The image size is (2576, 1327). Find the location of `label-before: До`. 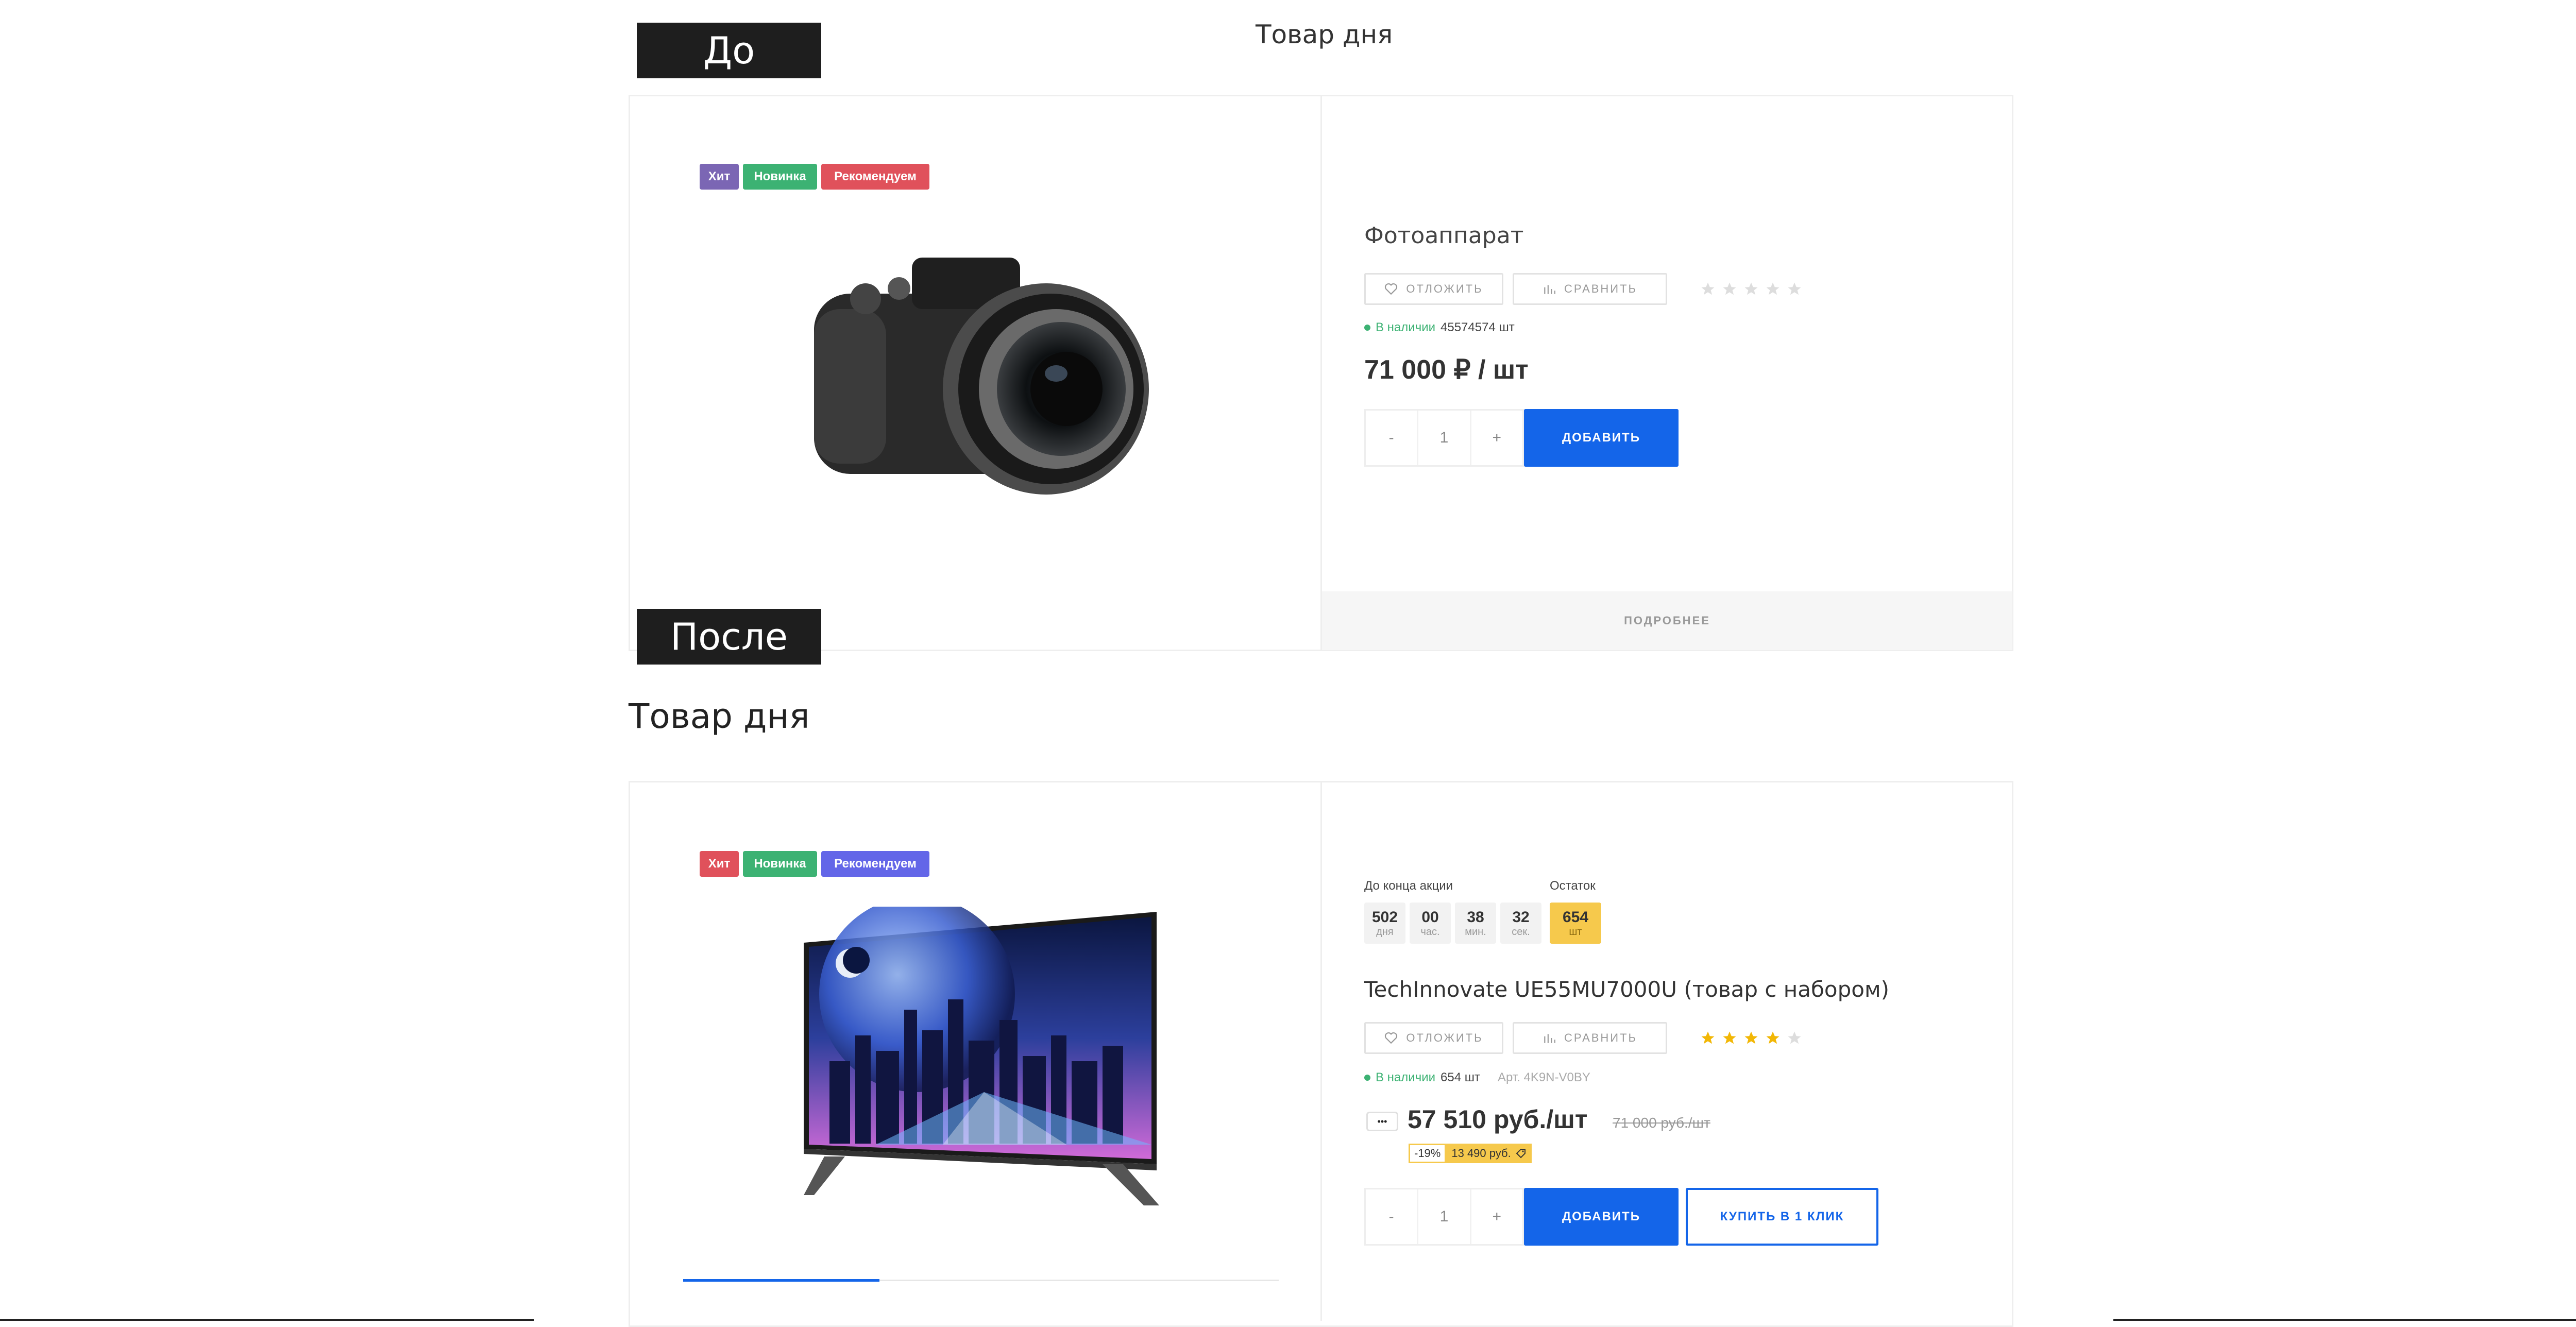

label-before: До is located at coordinates (729, 50).